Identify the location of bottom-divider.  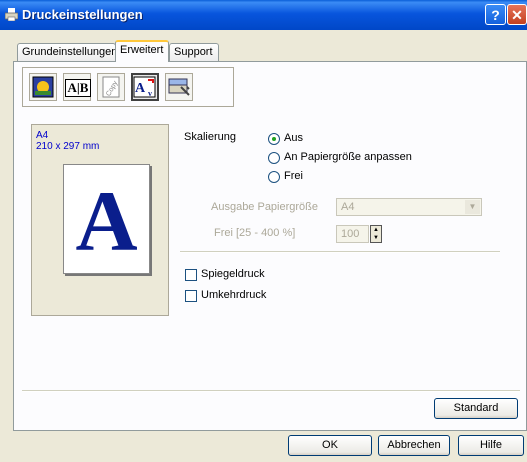
(271, 391).